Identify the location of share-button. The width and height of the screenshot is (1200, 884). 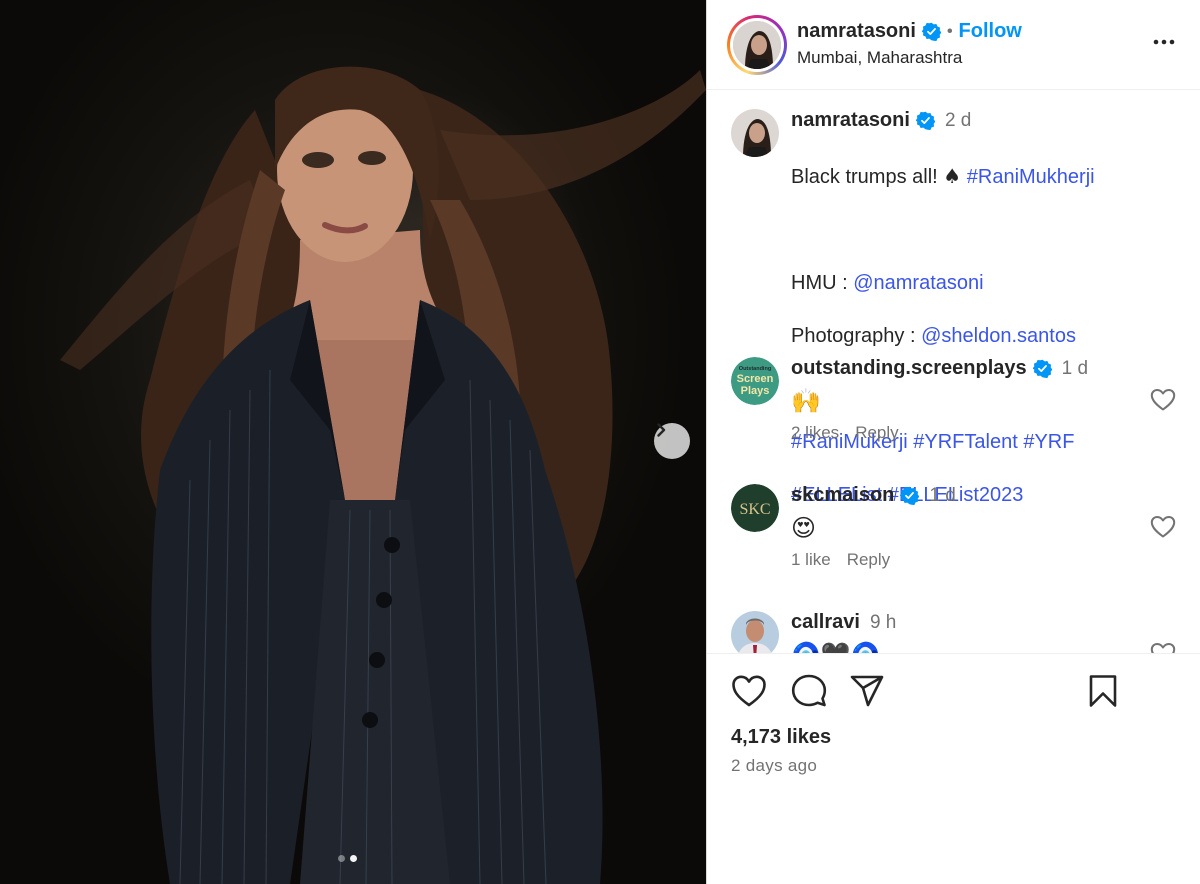
(867, 693).